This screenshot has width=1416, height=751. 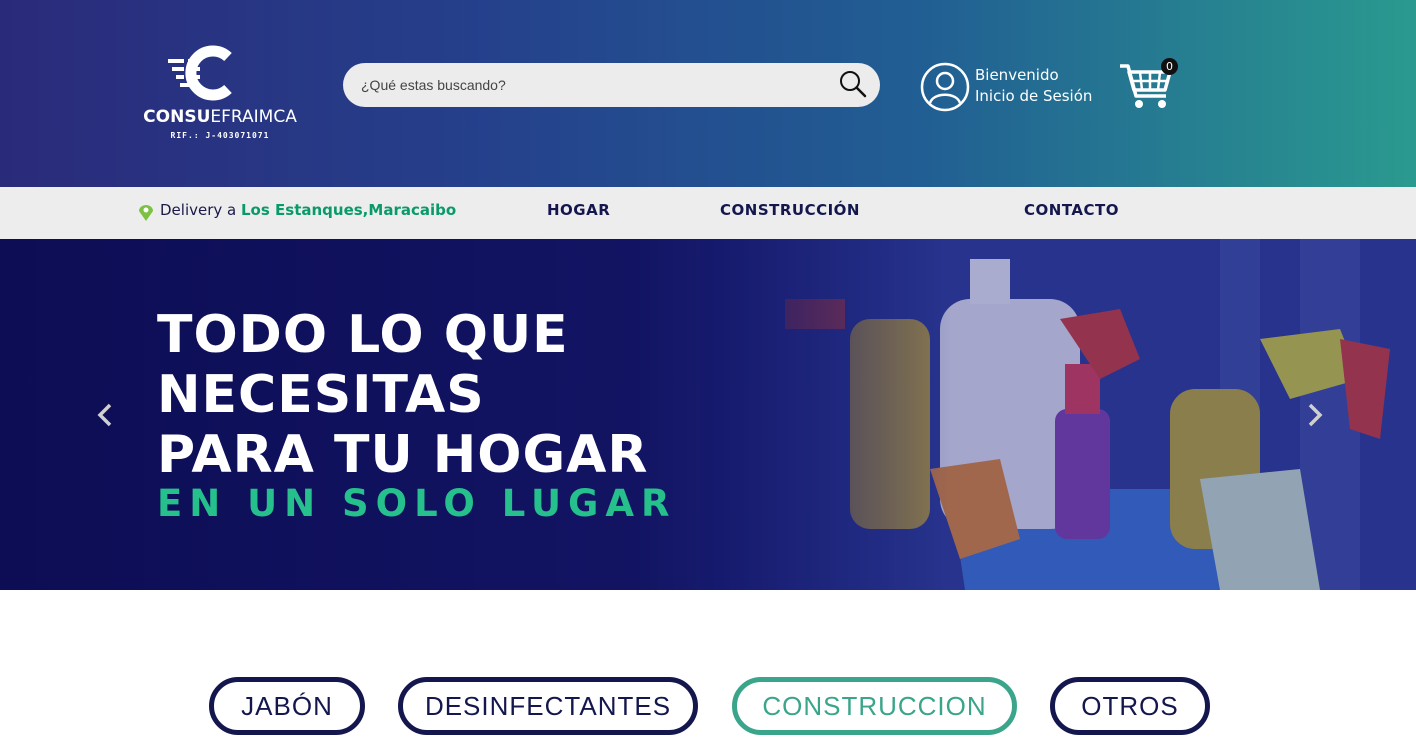 What do you see at coordinates (1315, 415) in the screenshot?
I see `carousel-next-icon` at bounding box center [1315, 415].